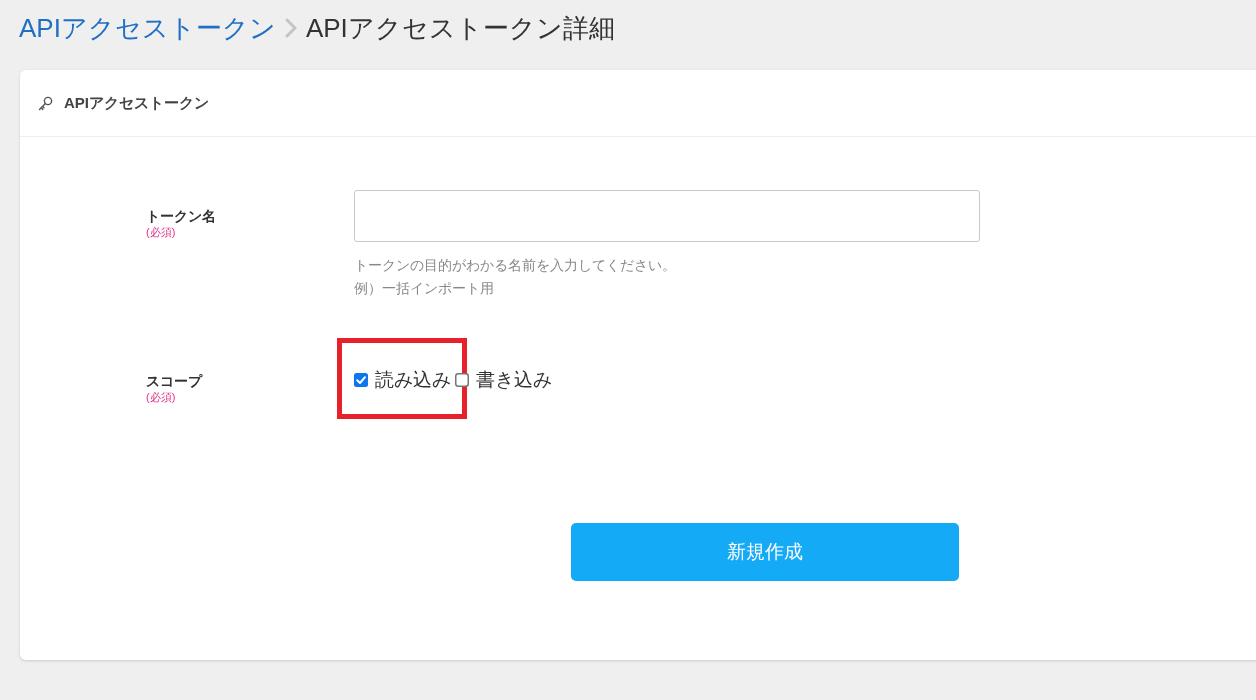 The image size is (1256, 700). Describe the element at coordinates (45, 103) in the screenshot. I see `key-icon` at that location.